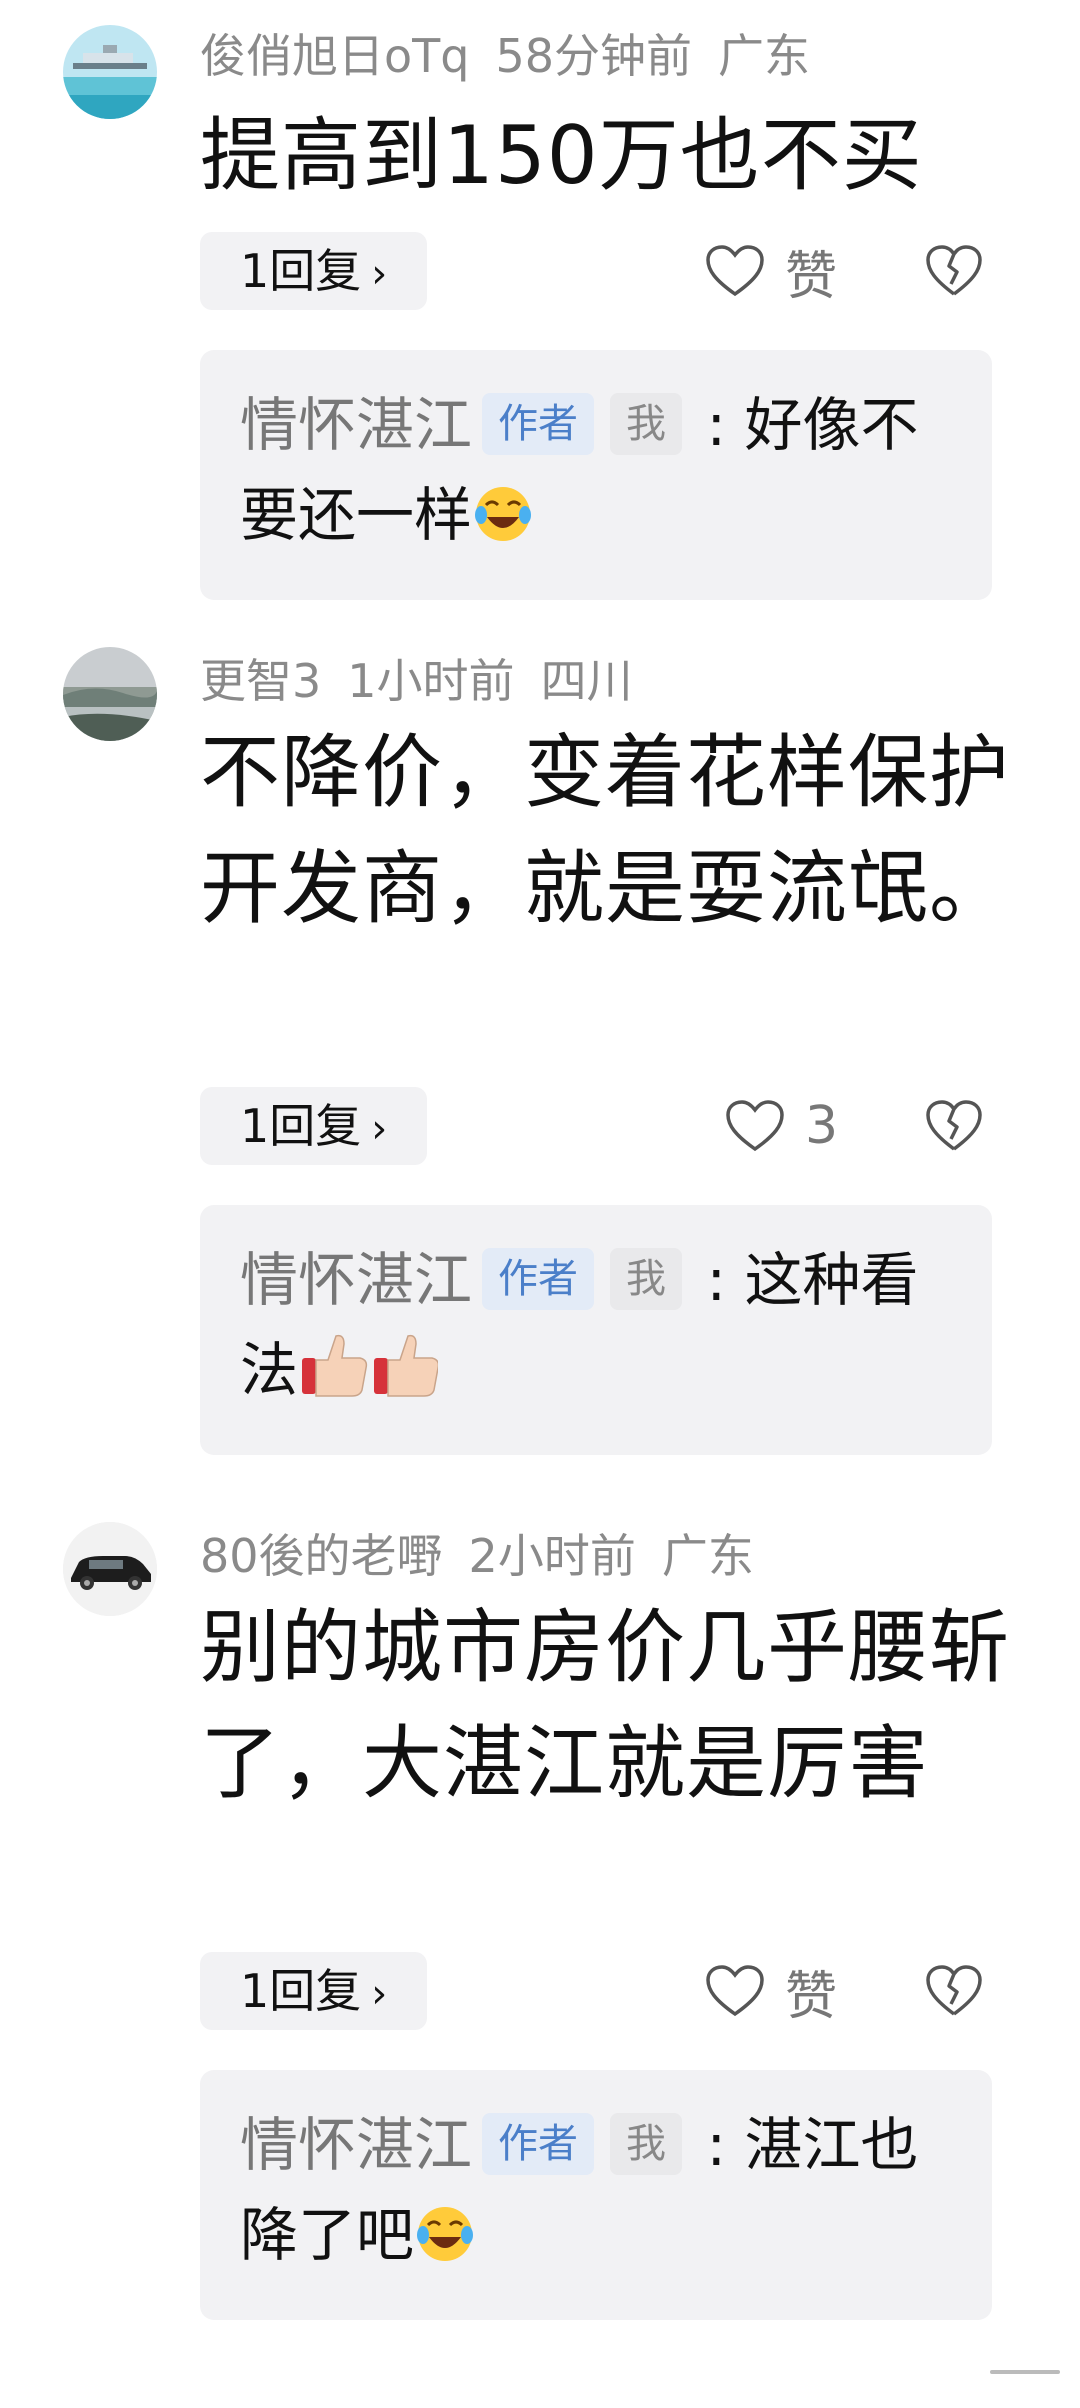  Describe the element at coordinates (605, 1705) in the screenshot. I see `comment-text: 别的城市房价几乎腰斩了，大湛江就是厉害` at that location.